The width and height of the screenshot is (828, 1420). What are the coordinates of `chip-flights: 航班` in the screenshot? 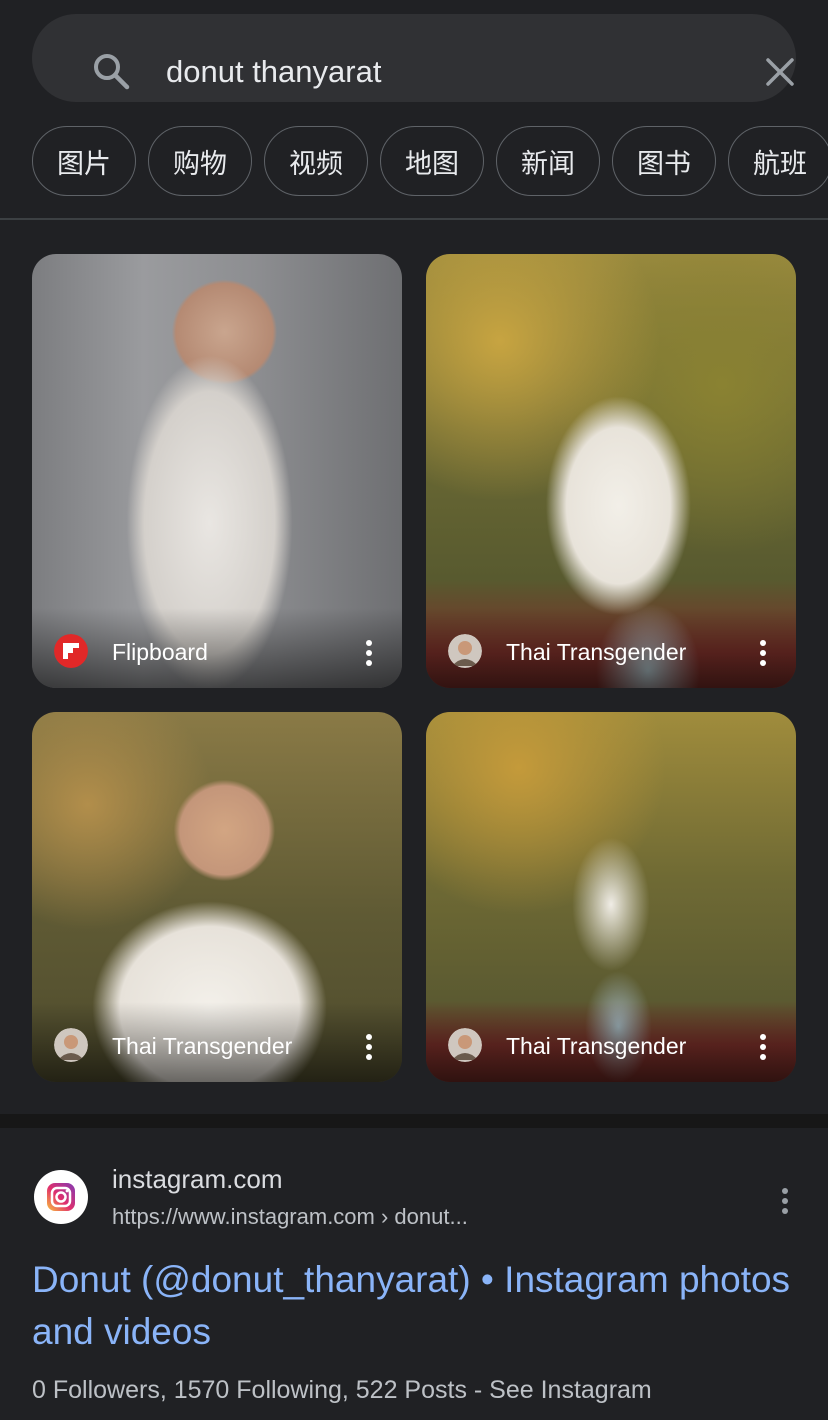 It's located at (778, 161).